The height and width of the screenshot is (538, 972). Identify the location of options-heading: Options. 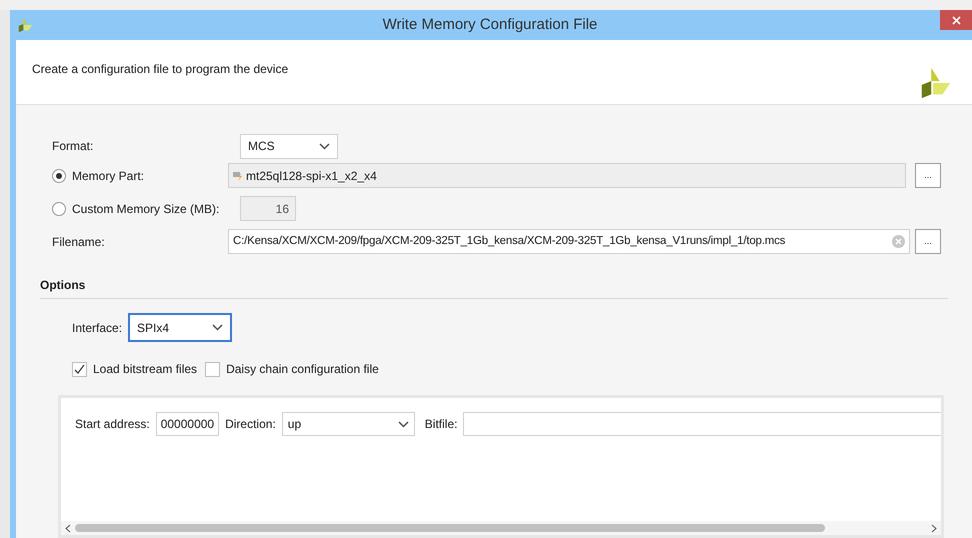
(63, 285).